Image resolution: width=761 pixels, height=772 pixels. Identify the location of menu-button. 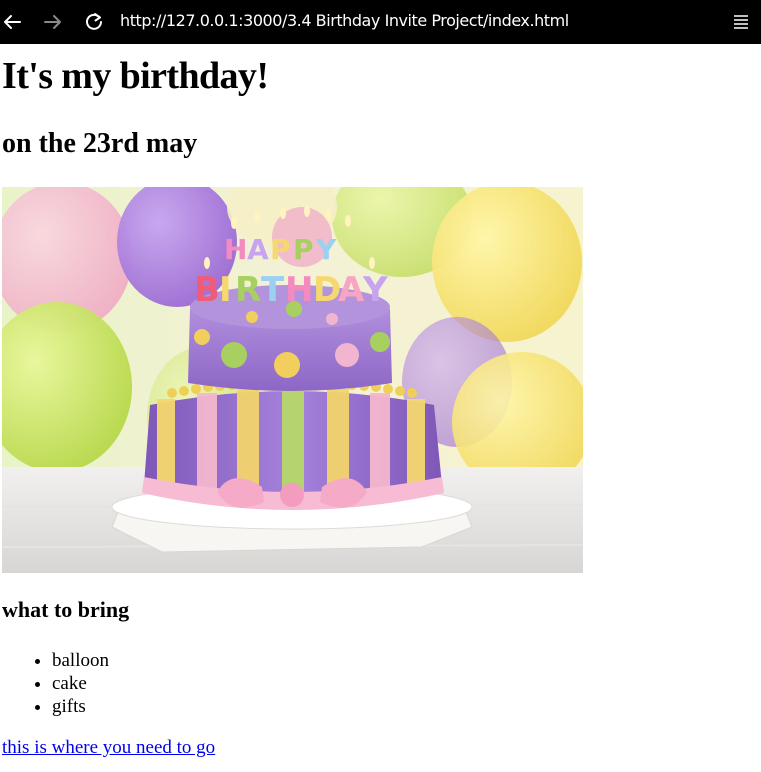
(741, 22).